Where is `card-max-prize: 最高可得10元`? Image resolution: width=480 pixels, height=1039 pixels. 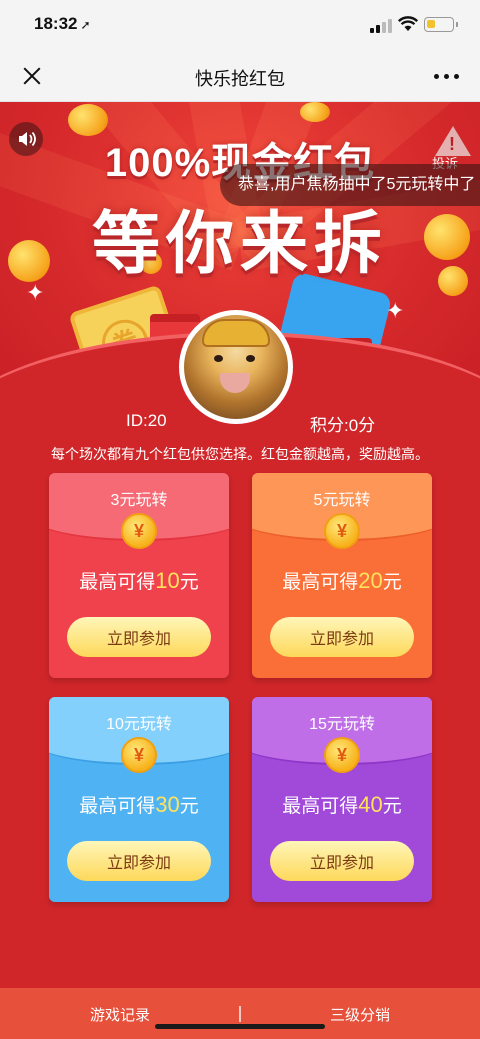 card-max-prize: 最高可得10元 is located at coordinates (139, 580).